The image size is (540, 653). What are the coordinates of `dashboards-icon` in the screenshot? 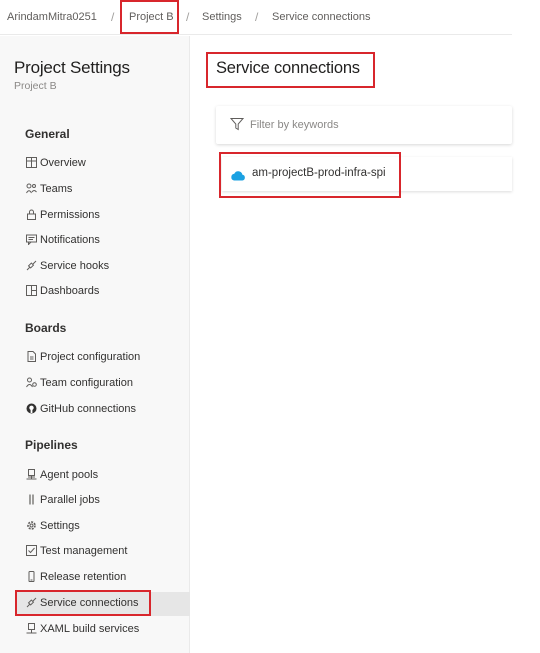 It's located at (31, 291).